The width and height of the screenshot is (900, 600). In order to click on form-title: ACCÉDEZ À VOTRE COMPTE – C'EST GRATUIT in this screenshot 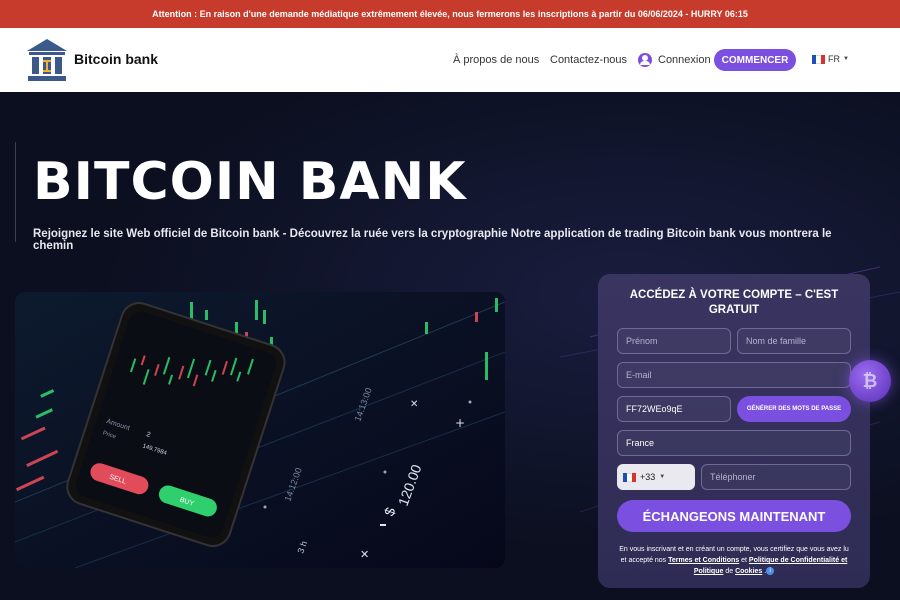, I will do `click(734, 302)`.